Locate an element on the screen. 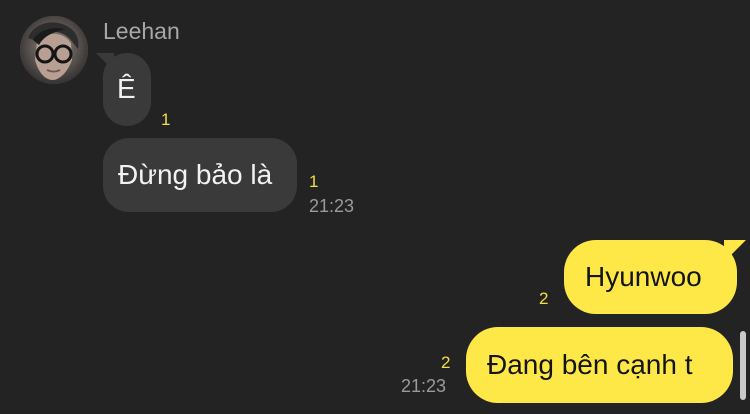  incoming-message: Ê is located at coordinates (127, 89).